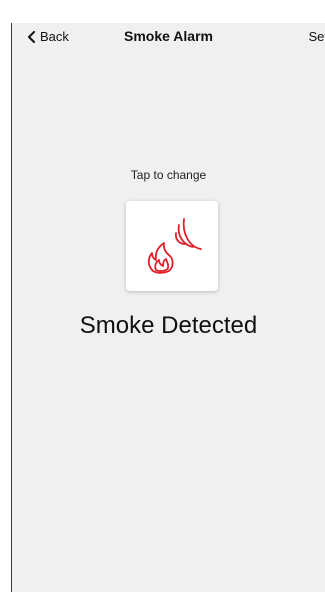 The height and width of the screenshot is (592, 325). I want to click on smoke-alarm-icon, so click(174, 246).